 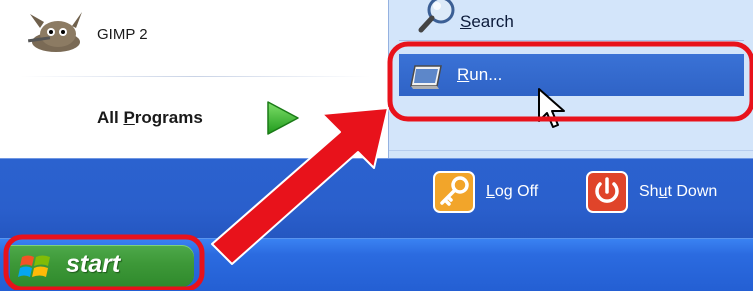 I want to click on green-arrow-icon, so click(x=283, y=118).